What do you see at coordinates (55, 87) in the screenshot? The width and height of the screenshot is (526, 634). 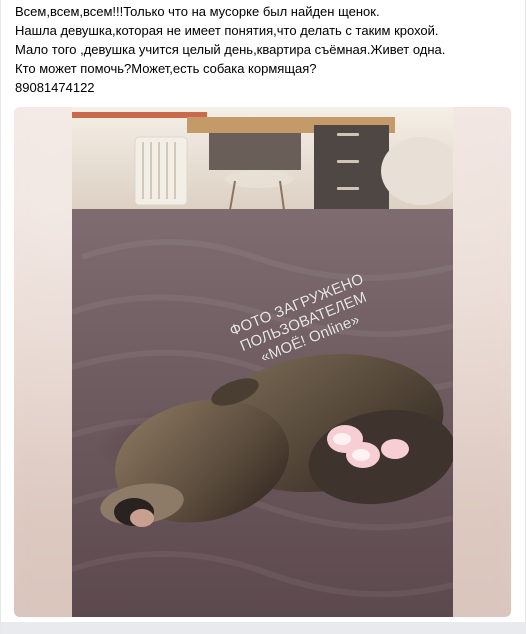 I see `phone-number: 89081474122` at bounding box center [55, 87].